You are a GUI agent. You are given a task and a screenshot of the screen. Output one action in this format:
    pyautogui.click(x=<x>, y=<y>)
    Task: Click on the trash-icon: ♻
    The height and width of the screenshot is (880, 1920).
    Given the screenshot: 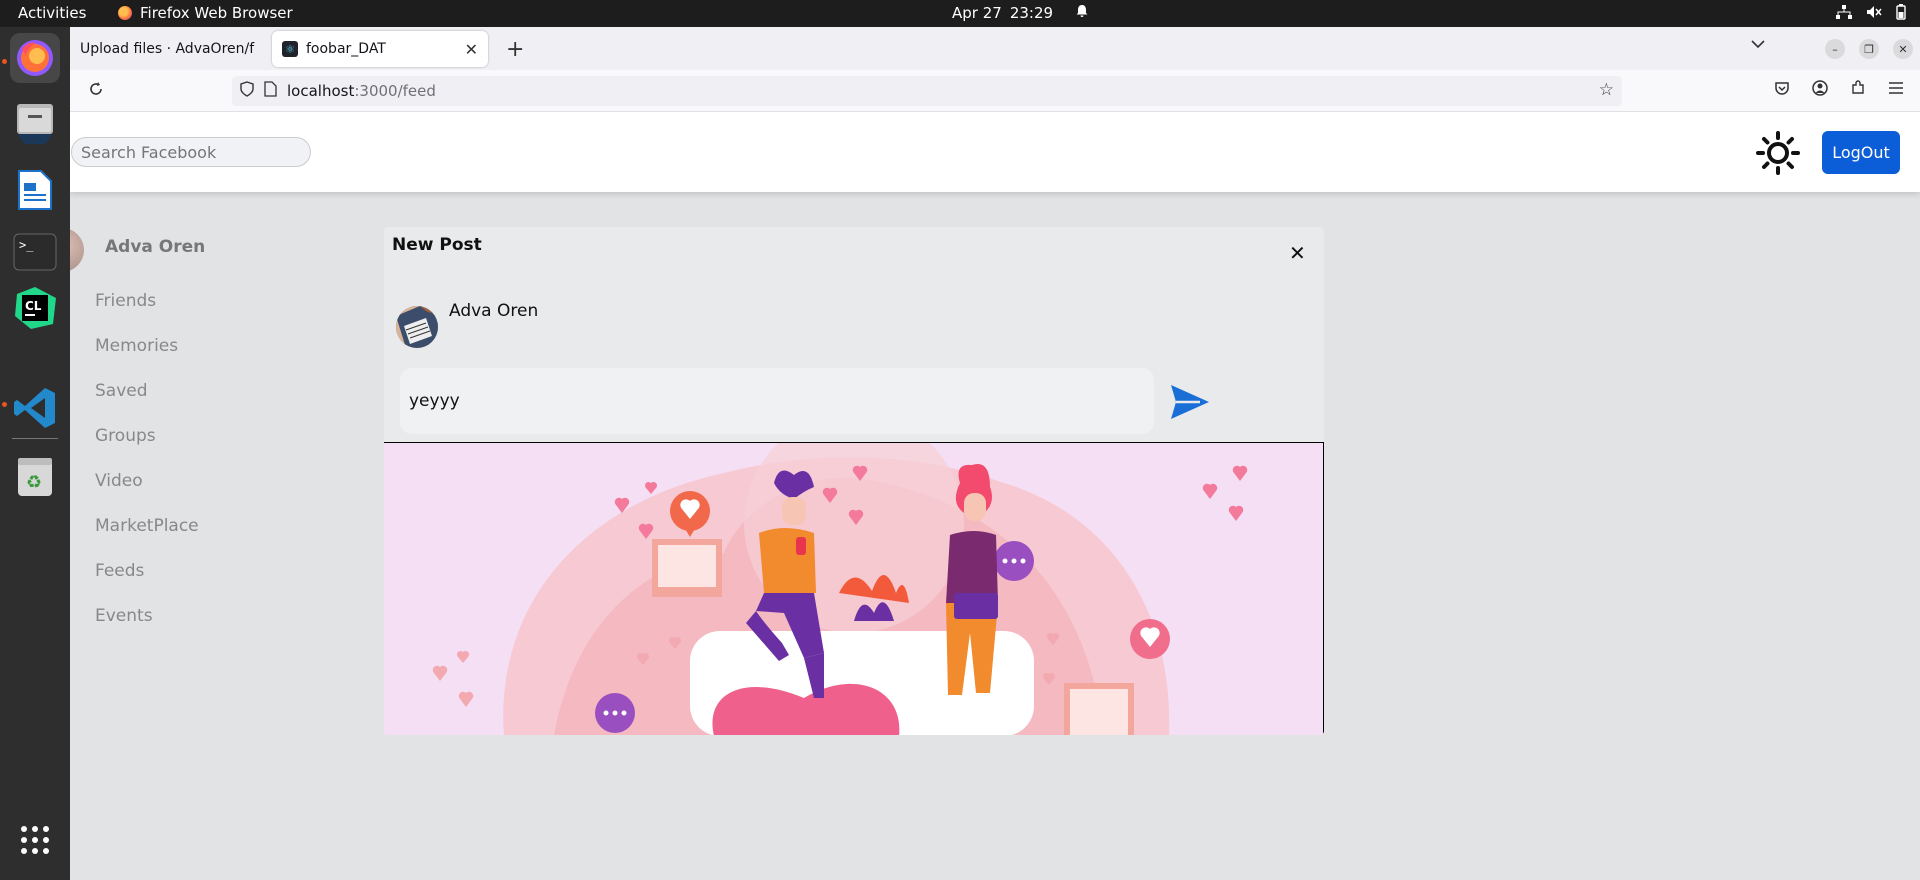 What is the action you would take?
    pyautogui.click(x=35, y=476)
    